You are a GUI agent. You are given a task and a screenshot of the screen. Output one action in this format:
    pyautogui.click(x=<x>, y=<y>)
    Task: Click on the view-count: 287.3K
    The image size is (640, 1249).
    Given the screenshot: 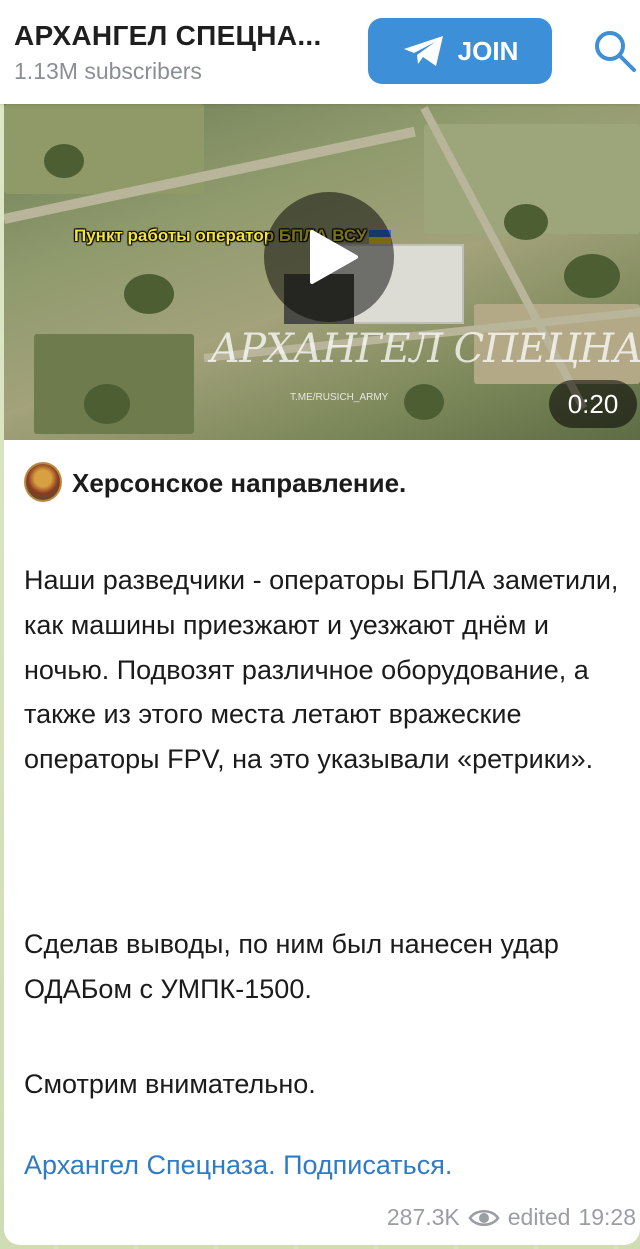 What is the action you would take?
    pyautogui.click(x=423, y=1217)
    